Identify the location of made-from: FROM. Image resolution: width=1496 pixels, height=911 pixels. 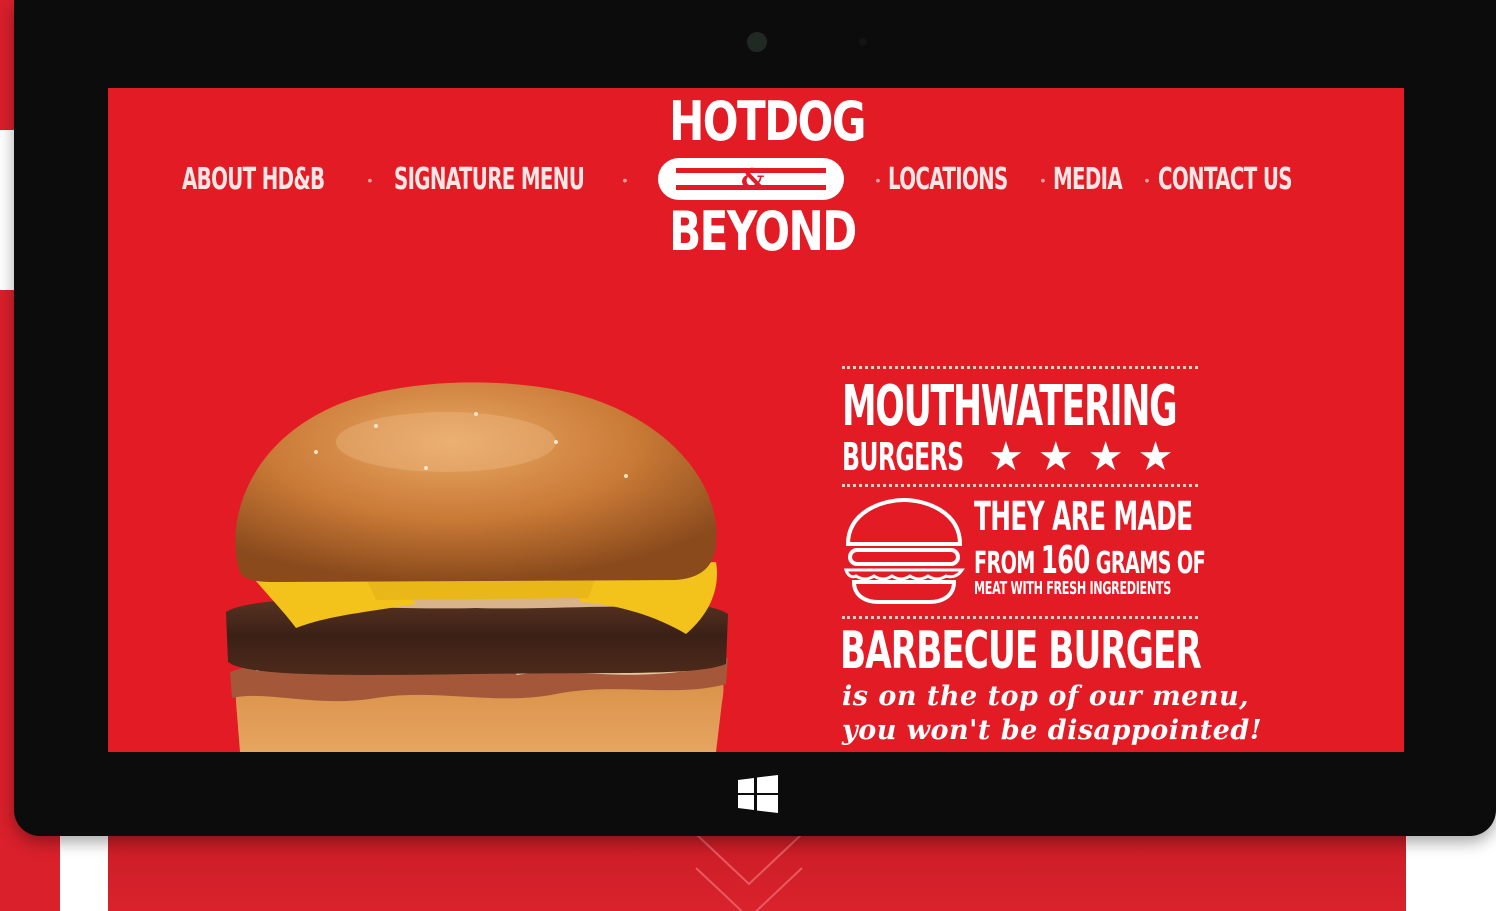
(1004, 563).